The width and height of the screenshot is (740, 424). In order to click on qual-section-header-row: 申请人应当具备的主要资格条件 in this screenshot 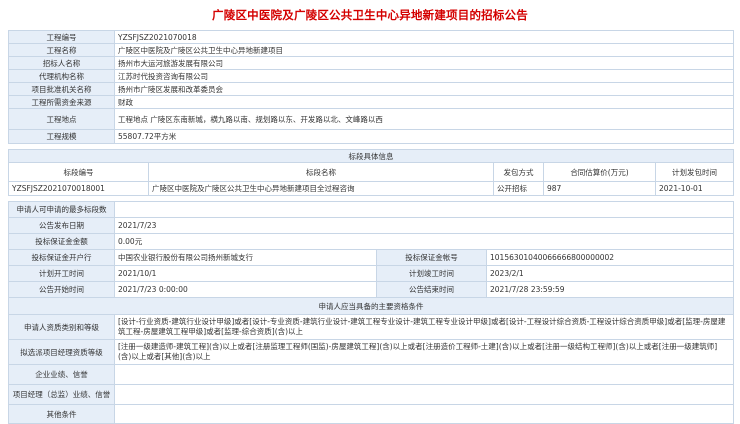, I will do `click(371, 306)`.